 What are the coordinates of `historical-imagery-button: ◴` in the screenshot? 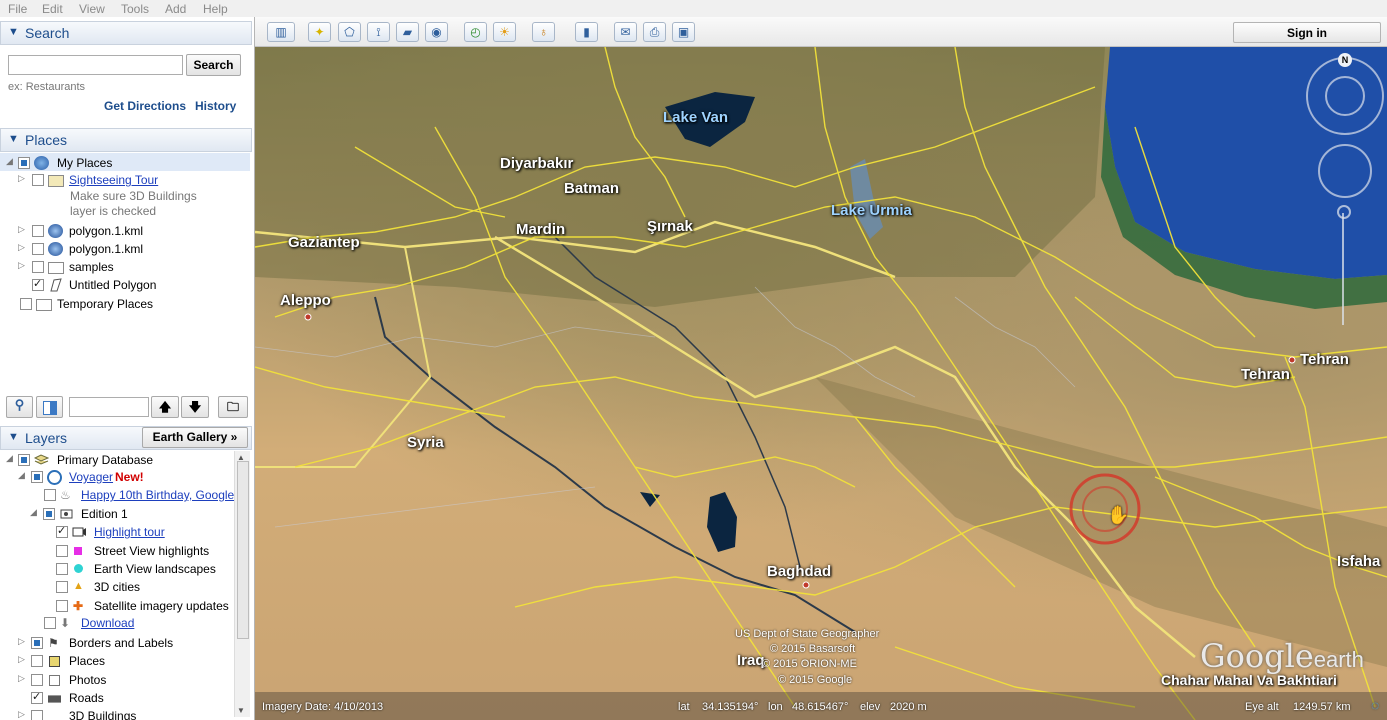 It's located at (475, 32).